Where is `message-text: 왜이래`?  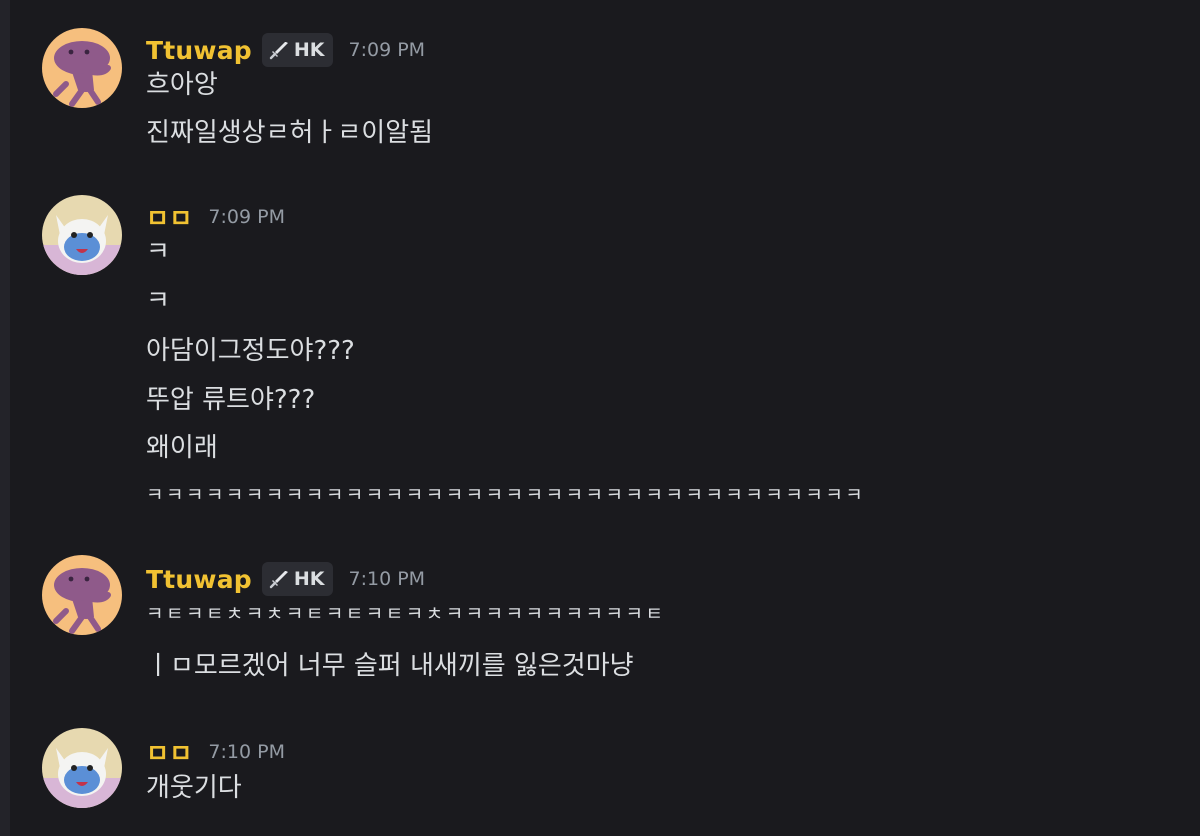
message-text: 왜이래 is located at coordinates (182, 448).